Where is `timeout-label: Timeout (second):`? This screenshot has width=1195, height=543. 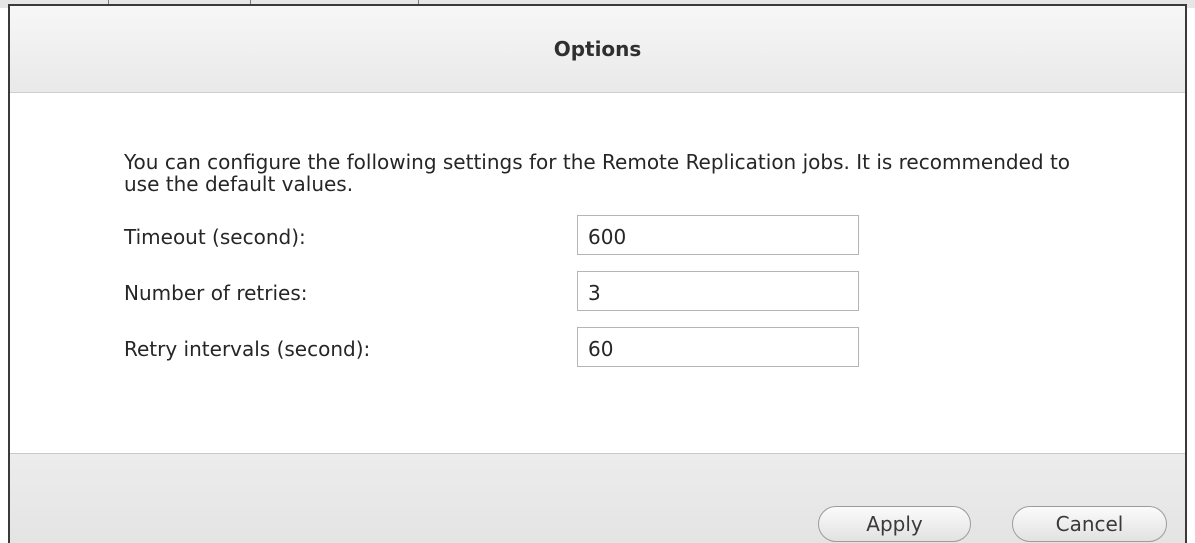 timeout-label: Timeout (second): is located at coordinates (215, 237).